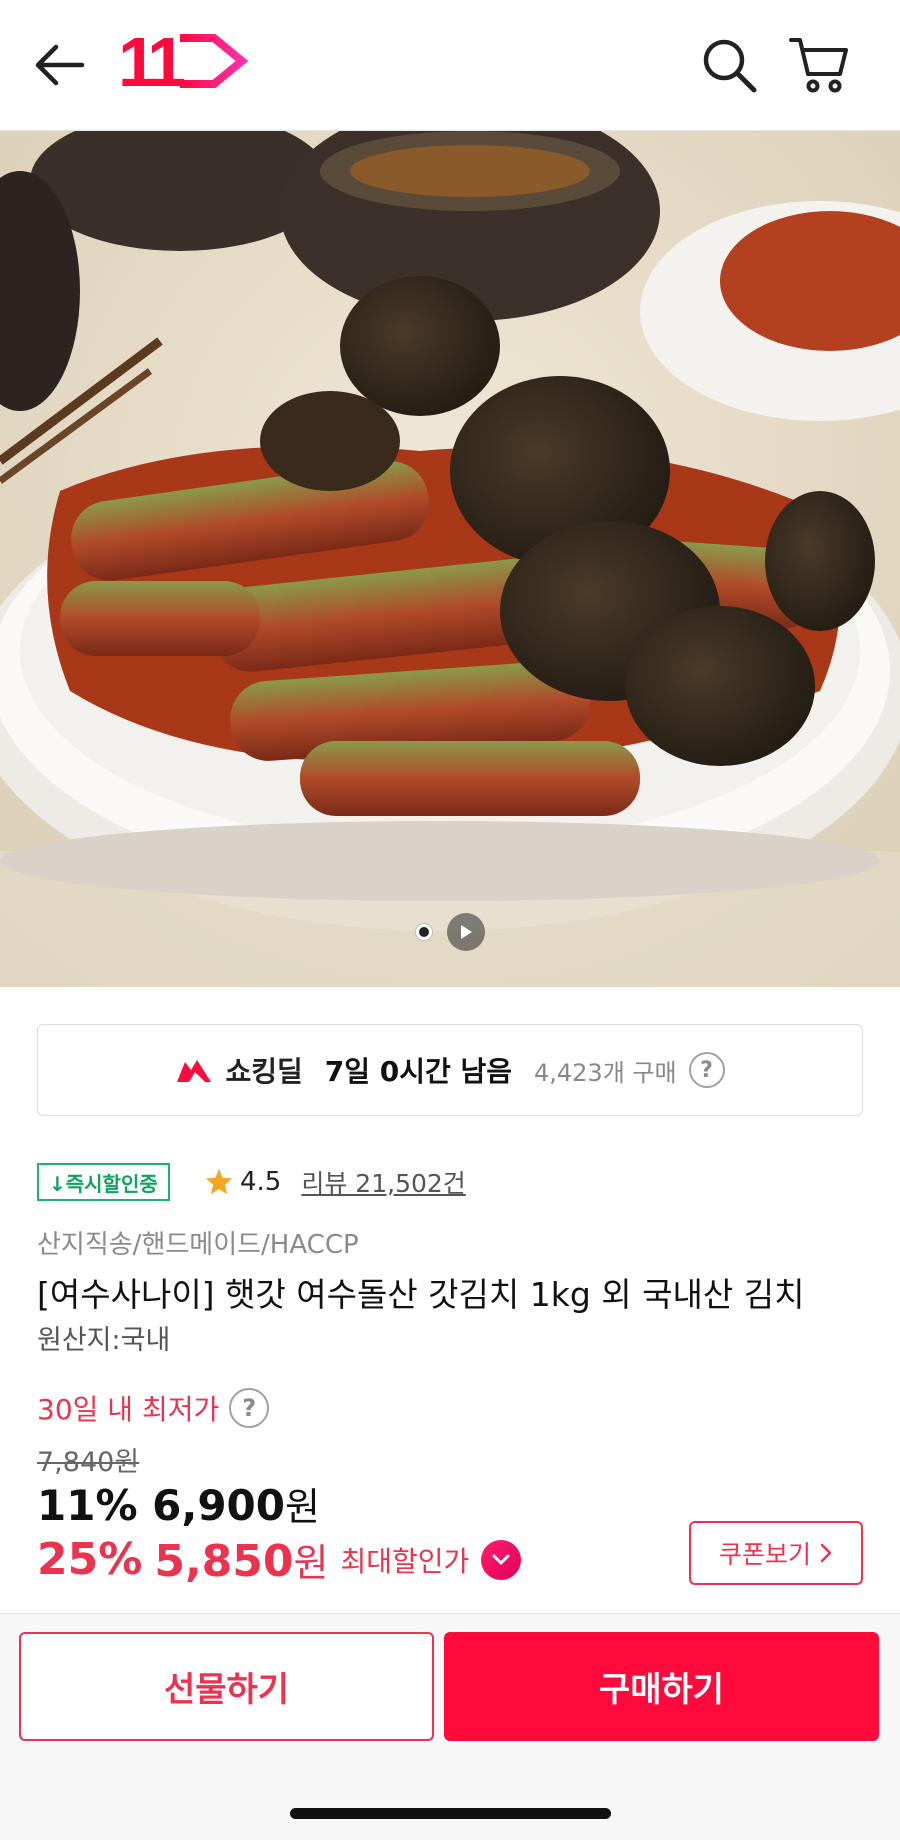 This screenshot has height=1840, width=900. I want to click on lowest-price-help-icon: ?, so click(249, 1408).